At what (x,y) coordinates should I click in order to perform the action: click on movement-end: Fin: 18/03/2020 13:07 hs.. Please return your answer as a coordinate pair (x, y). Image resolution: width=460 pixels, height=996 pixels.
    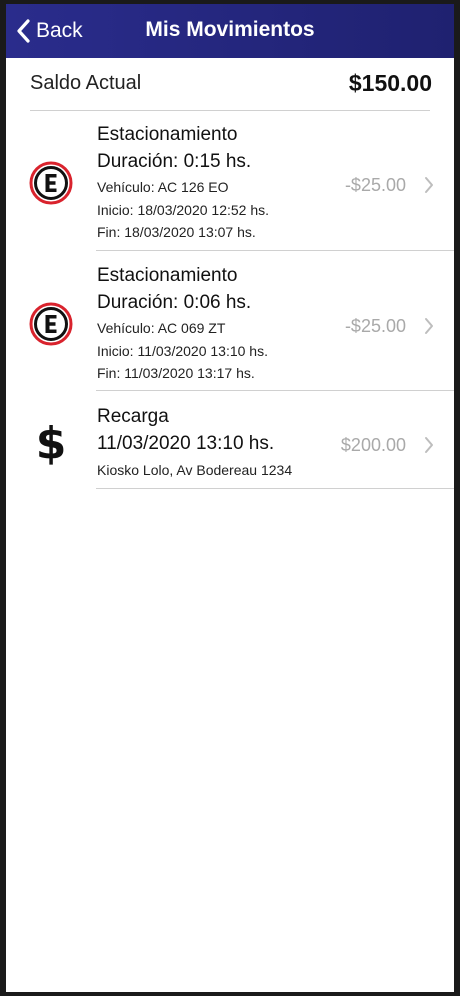
    Looking at the image, I should click on (176, 232).